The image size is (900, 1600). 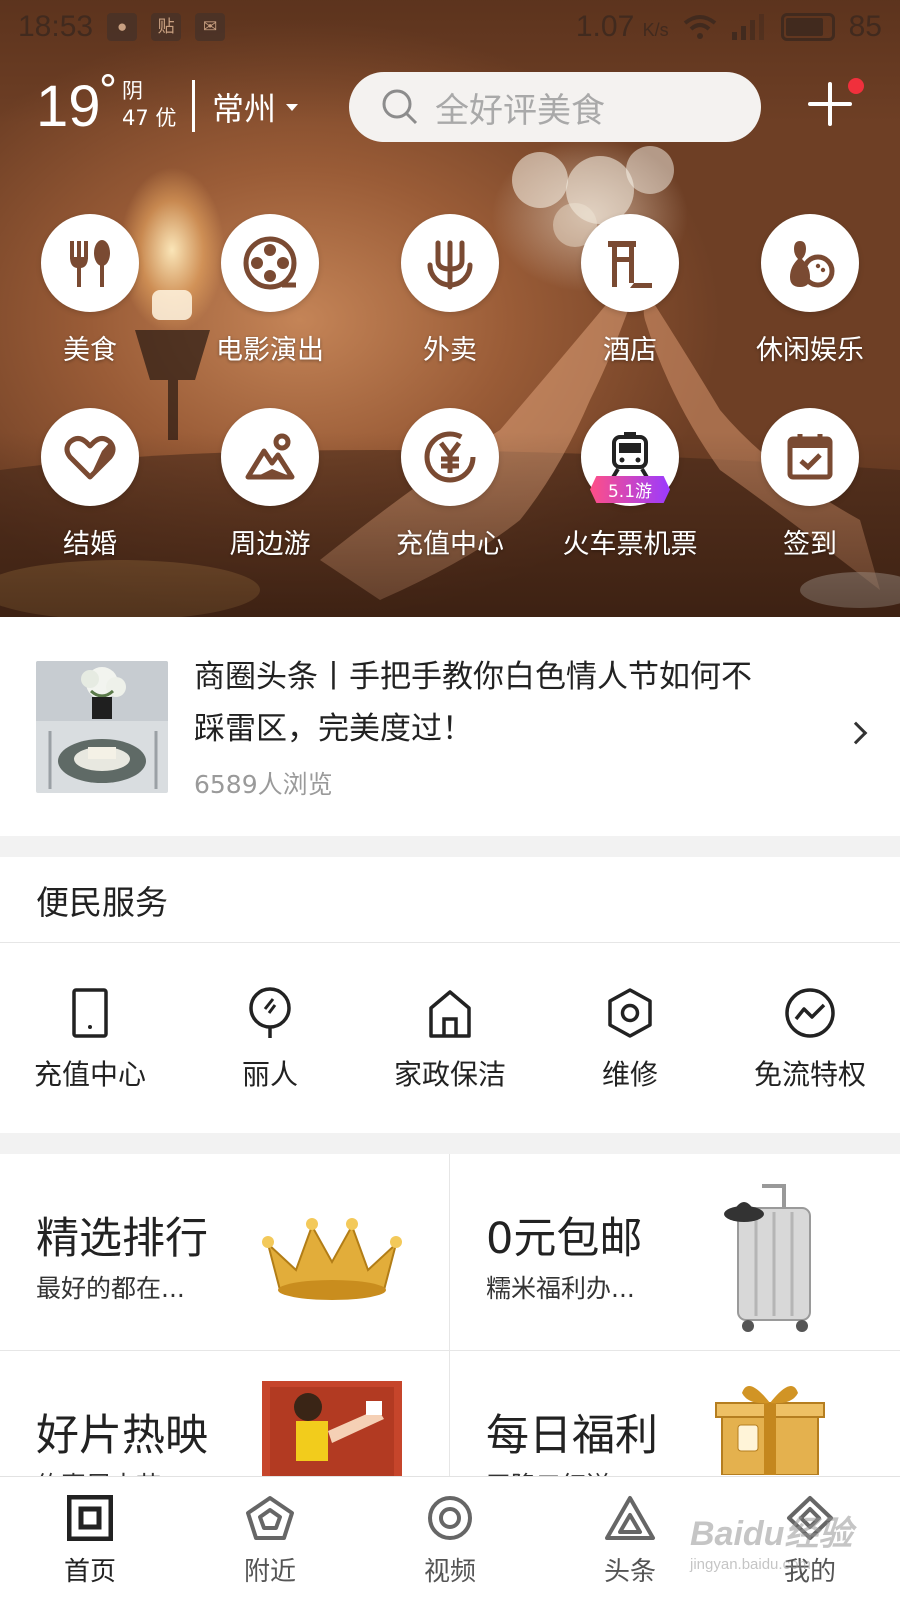 What do you see at coordinates (270, 350) in the screenshot?
I see `category-label: 电影演出` at bounding box center [270, 350].